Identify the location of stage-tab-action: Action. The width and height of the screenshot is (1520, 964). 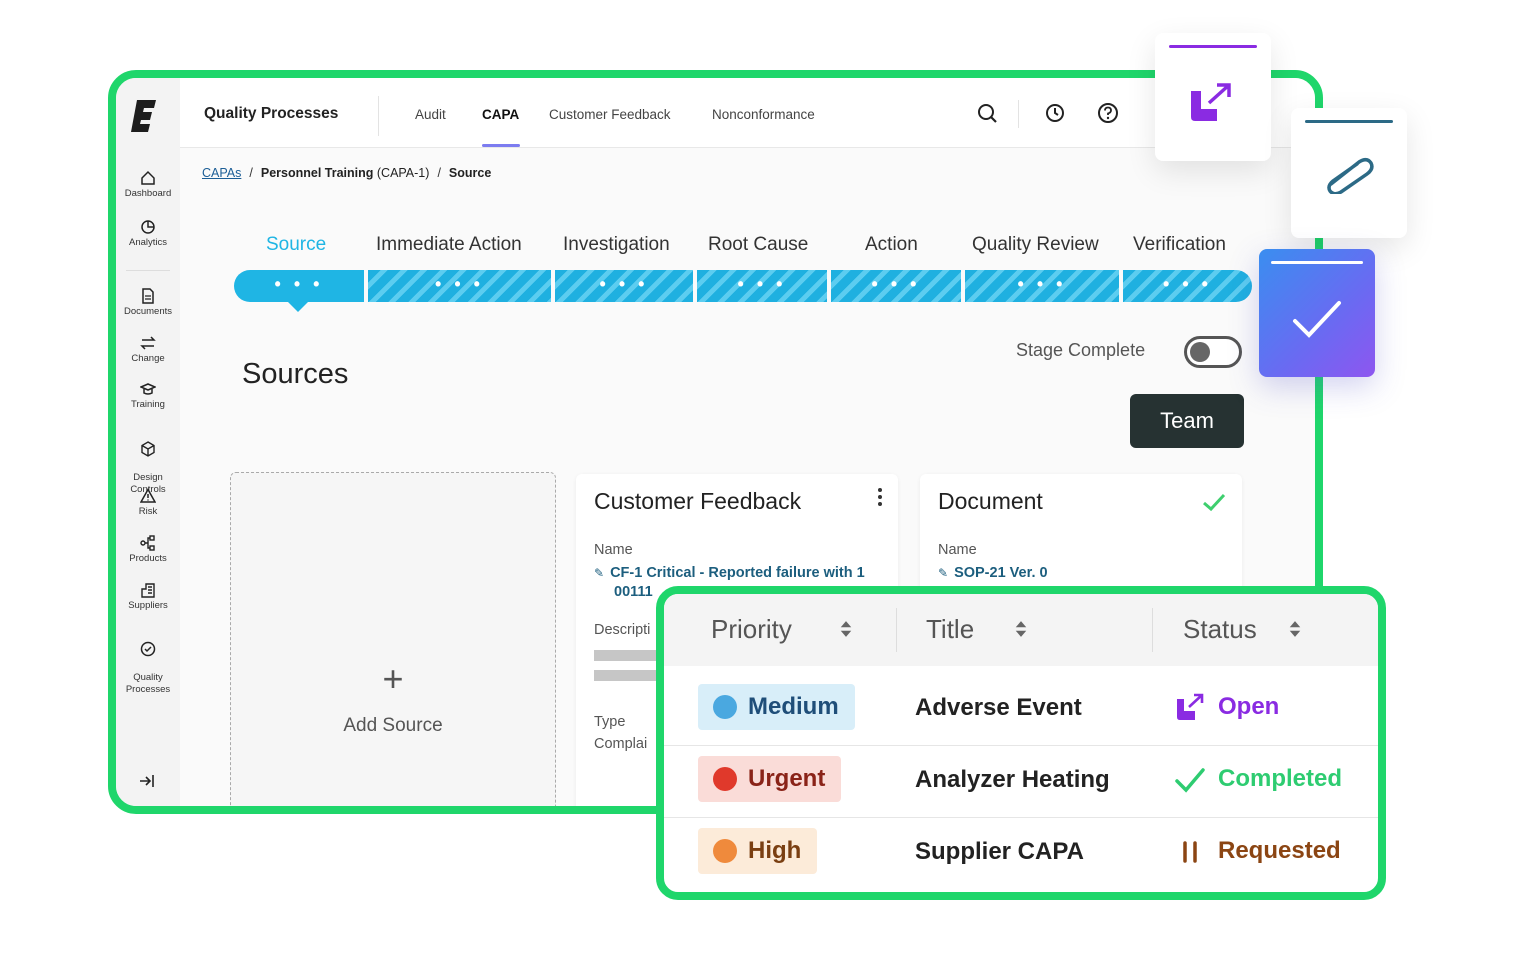
(891, 245).